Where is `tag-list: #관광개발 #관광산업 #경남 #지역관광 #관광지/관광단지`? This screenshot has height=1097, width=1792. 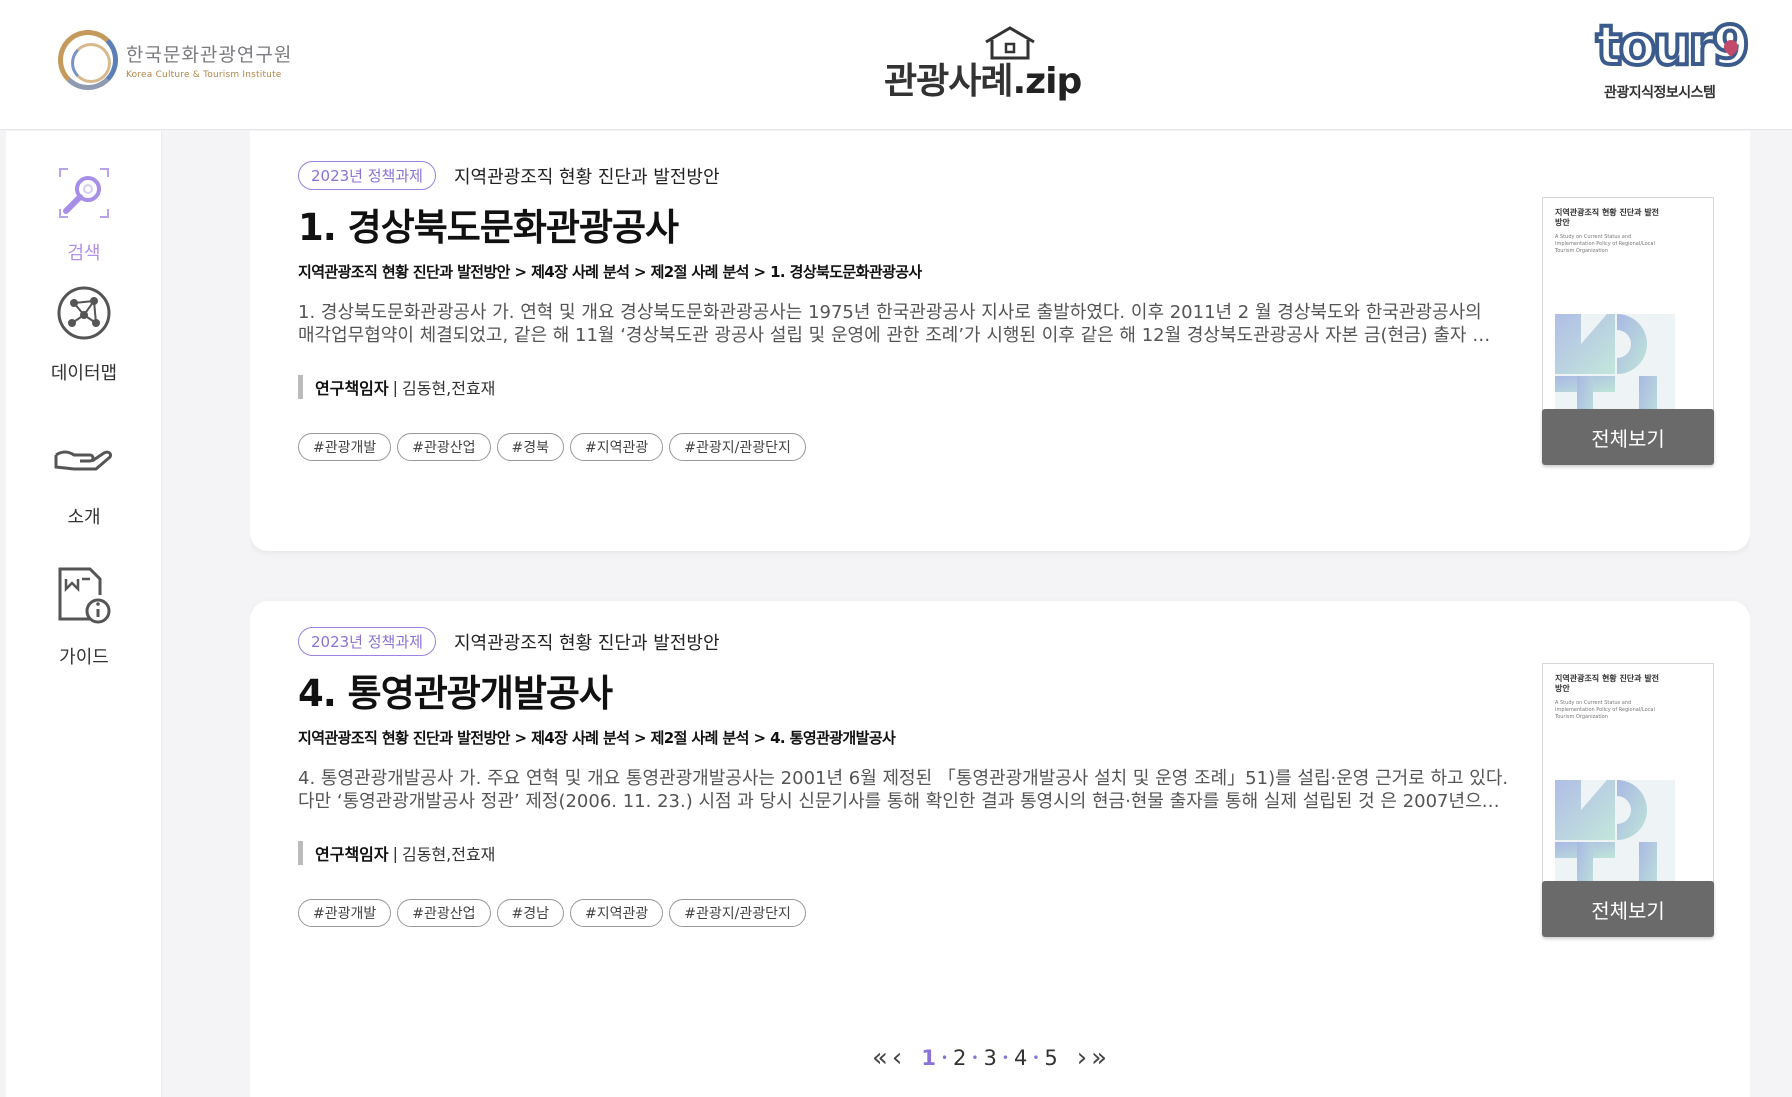
tag-list: #관광개발 #관광산업 #경남 #지역관광 #관광지/관광단지 is located at coordinates (552, 913).